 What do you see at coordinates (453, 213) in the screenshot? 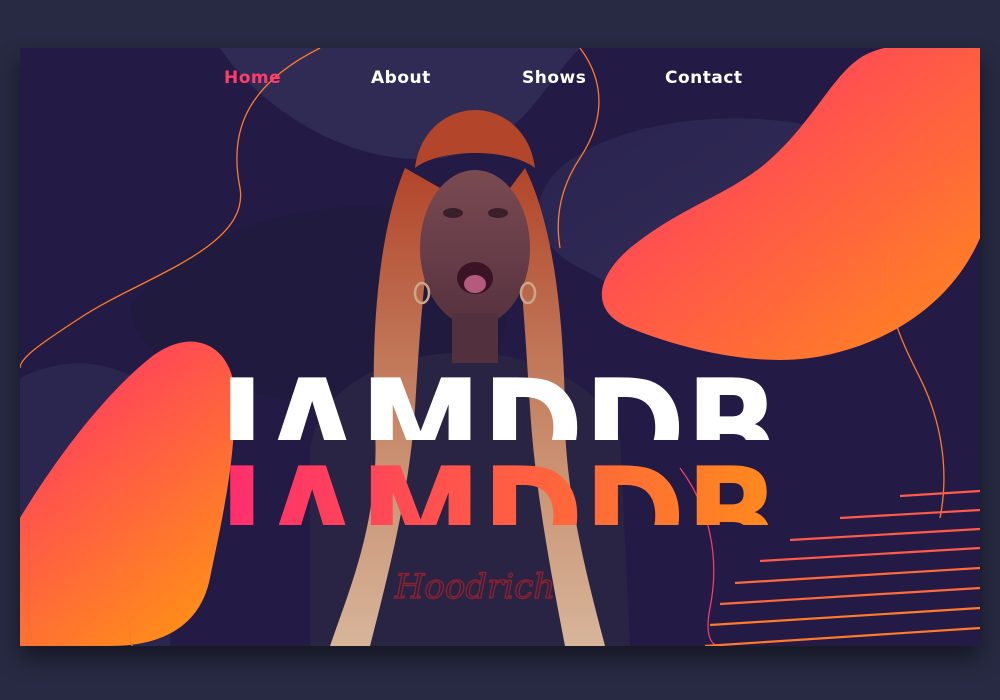
I see `eye-left` at bounding box center [453, 213].